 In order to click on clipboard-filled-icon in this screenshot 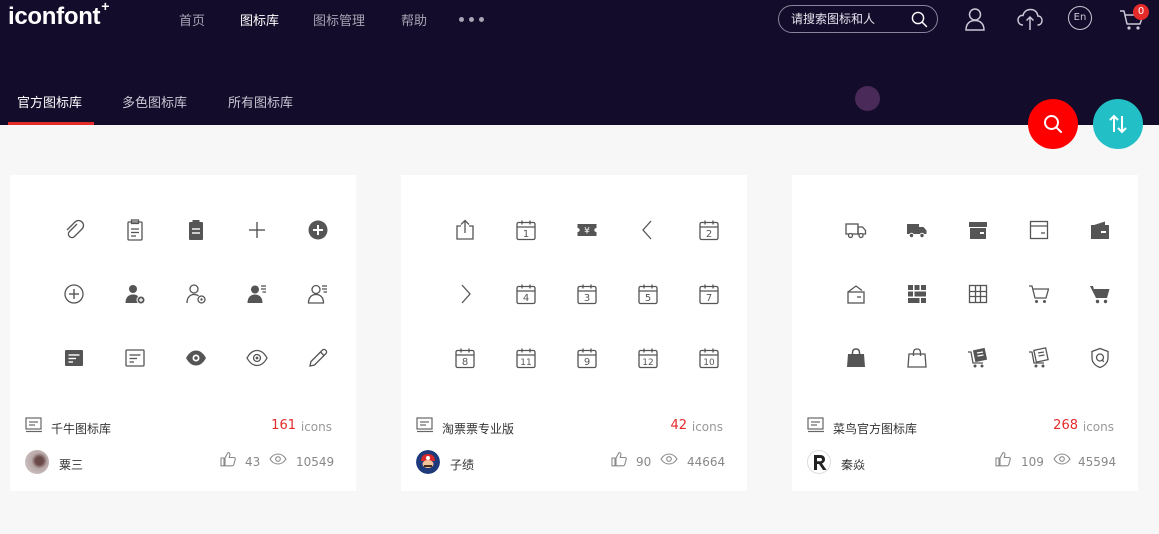, I will do `click(196, 230)`.